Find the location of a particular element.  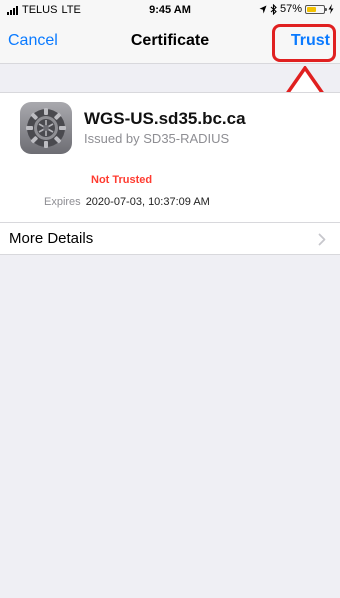

page-title: Certificate is located at coordinates (170, 40).